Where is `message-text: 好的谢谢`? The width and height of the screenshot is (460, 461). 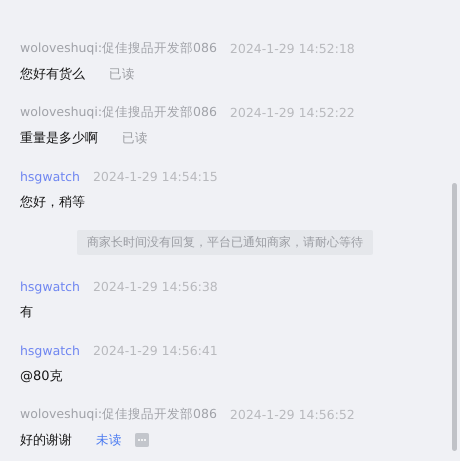 message-text: 好的谢谢 is located at coordinates (46, 440).